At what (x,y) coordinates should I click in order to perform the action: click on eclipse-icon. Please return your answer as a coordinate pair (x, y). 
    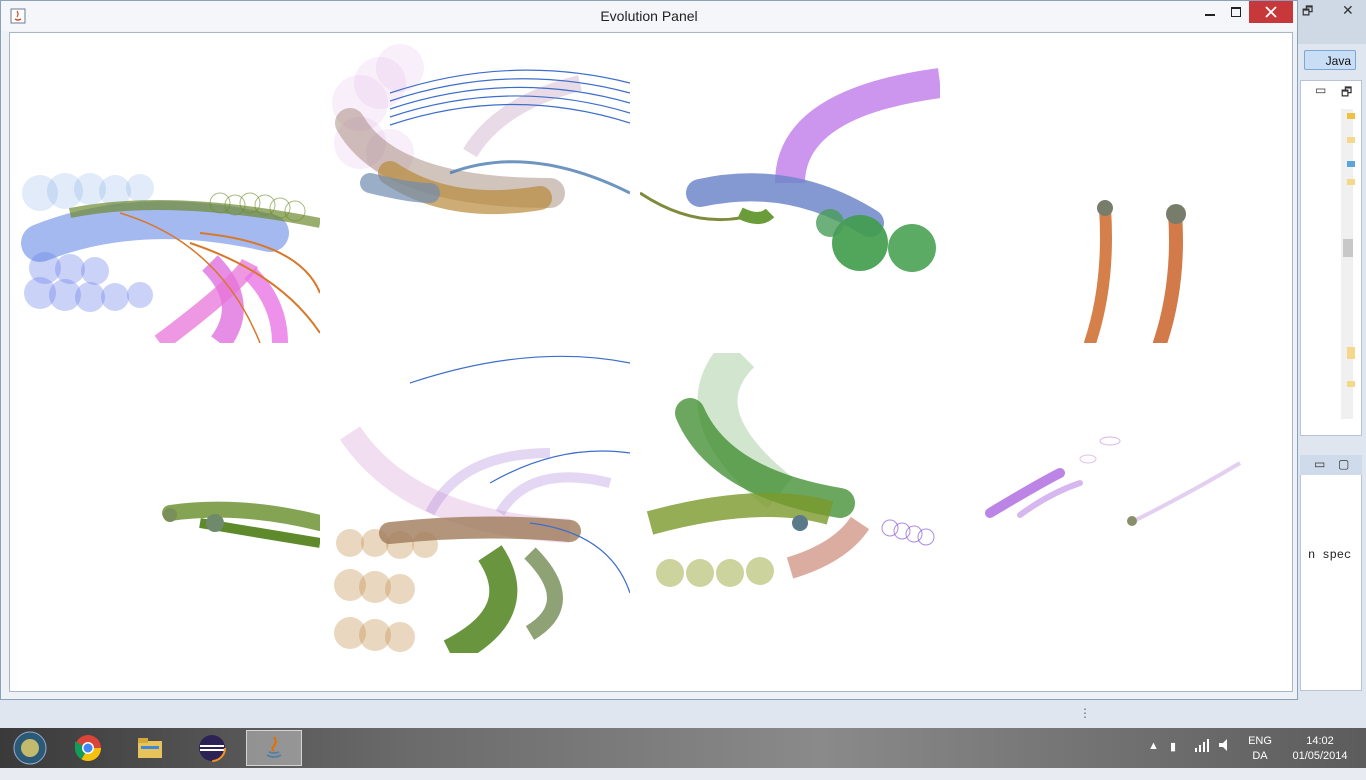
    Looking at the image, I should click on (212, 748).